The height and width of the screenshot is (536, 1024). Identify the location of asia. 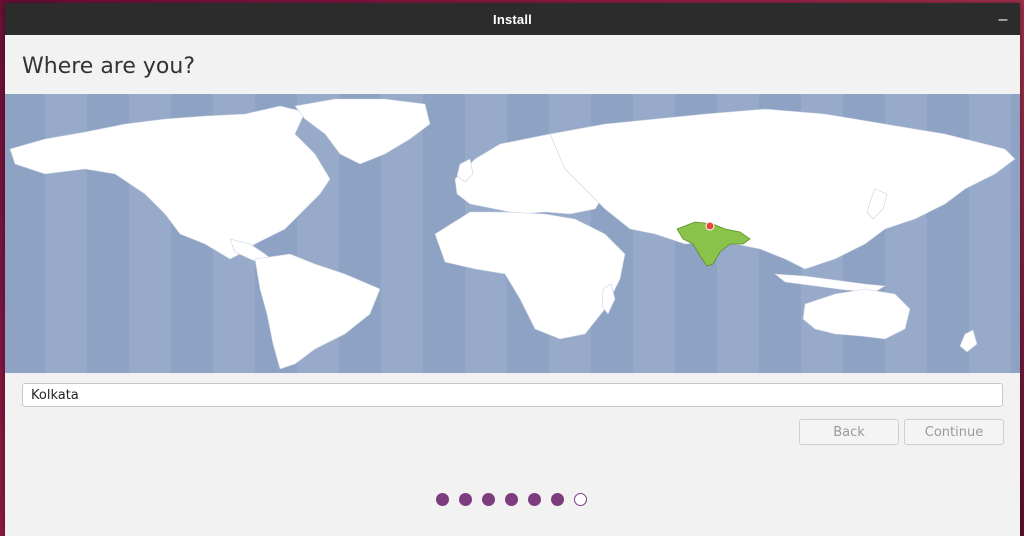
(782, 189).